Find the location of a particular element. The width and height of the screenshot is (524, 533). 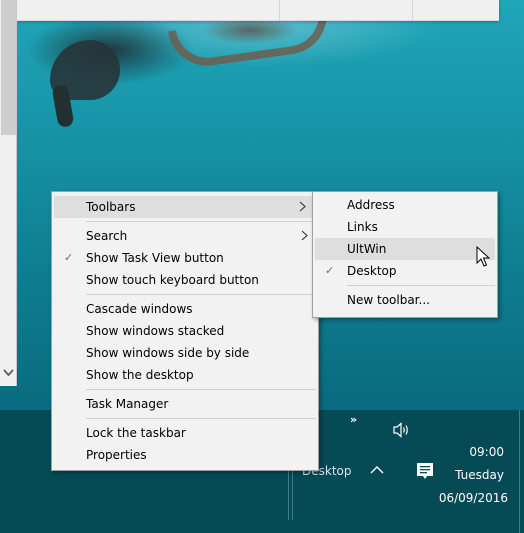

scrollbar-thumb is located at coordinates (8, 67).